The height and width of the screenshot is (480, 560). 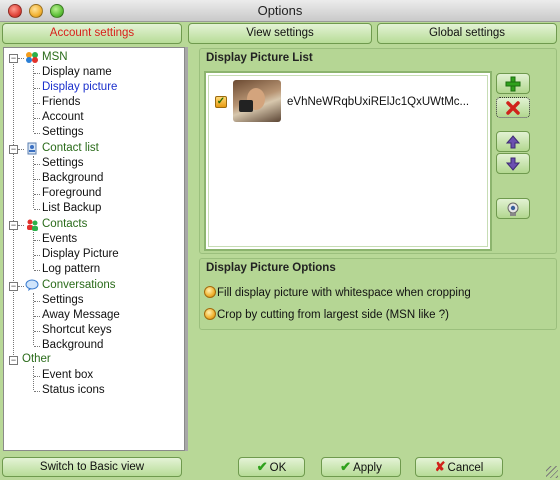 What do you see at coordinates (13, 225) in the screenshot?
I see `collapse-toggle-contacts: −` at bounding box center [13, 225].